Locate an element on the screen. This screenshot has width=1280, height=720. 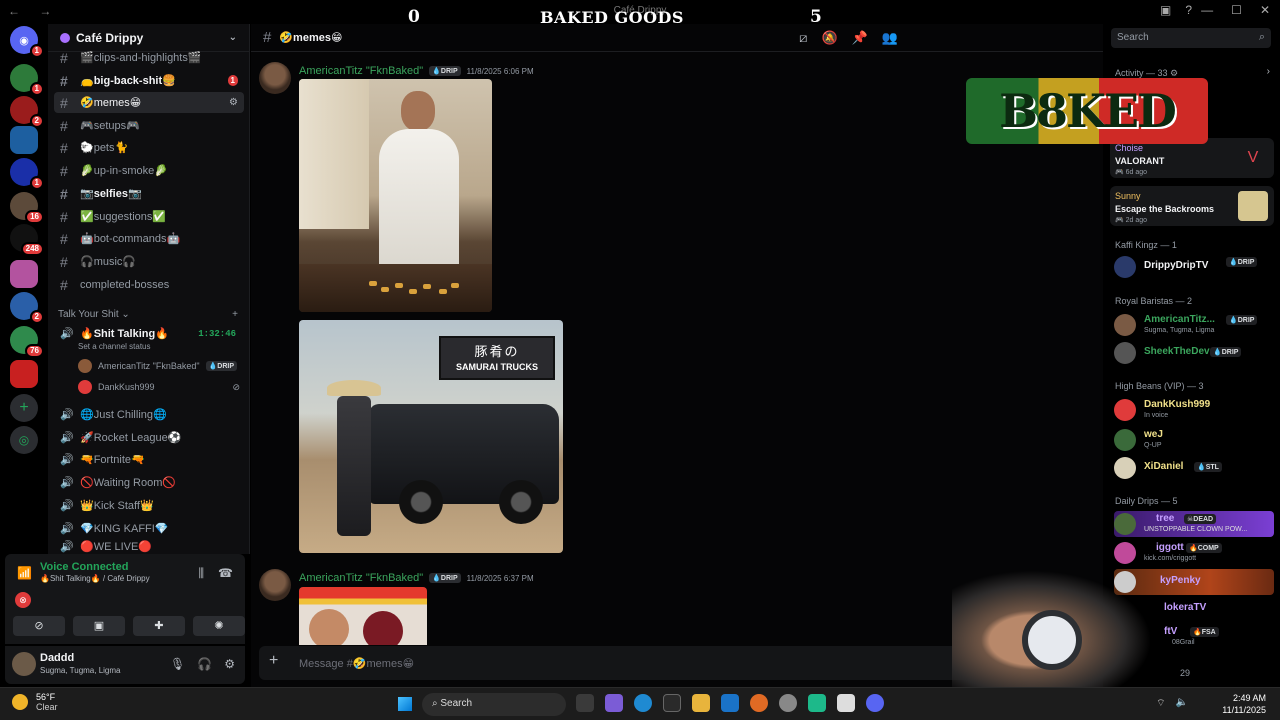
channel-item-active: # 🤣memes😁 ⚙ is located at coordinates (149, 102).